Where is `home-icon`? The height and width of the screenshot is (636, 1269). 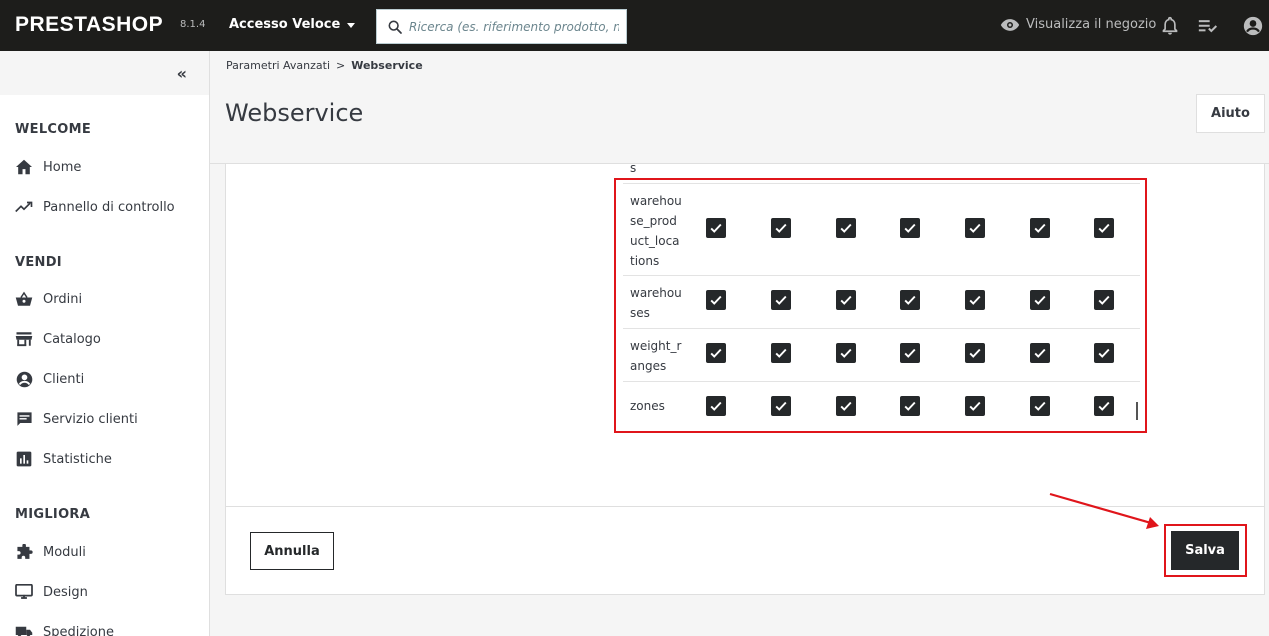
home-icon is located at coordinates (24, 167).